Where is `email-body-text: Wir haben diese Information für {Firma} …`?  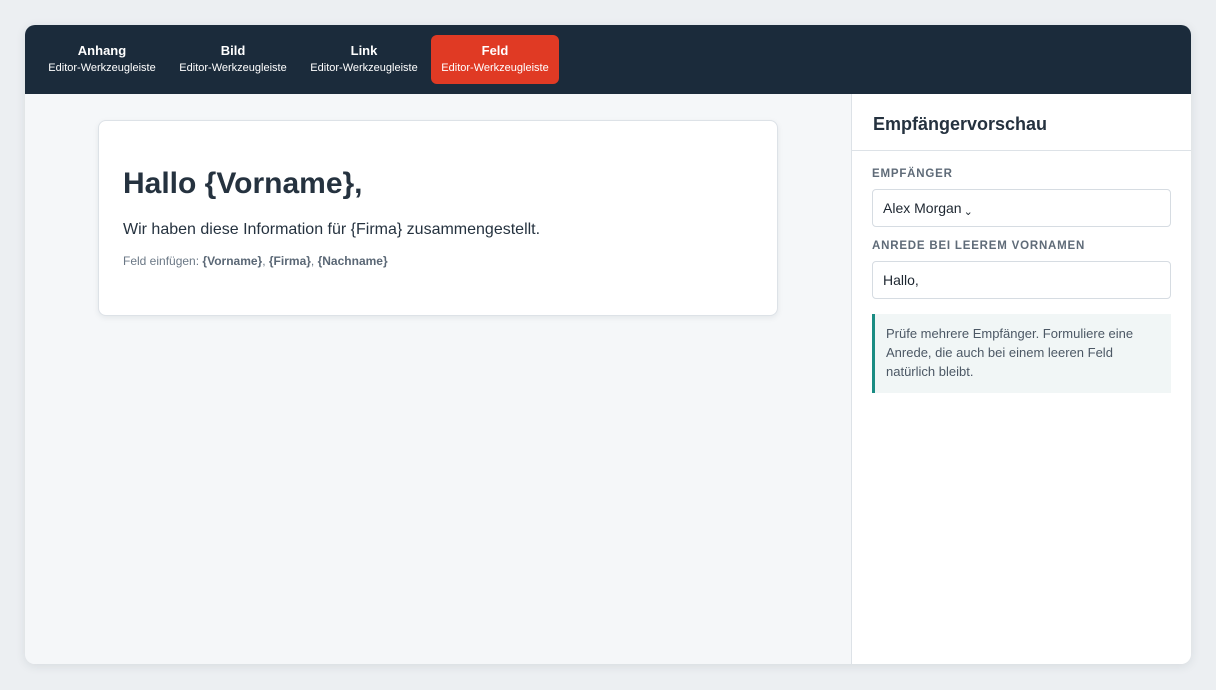
email-body-text: Wir haben diese Information für {Firma} … is located at coordinates (438, 230).